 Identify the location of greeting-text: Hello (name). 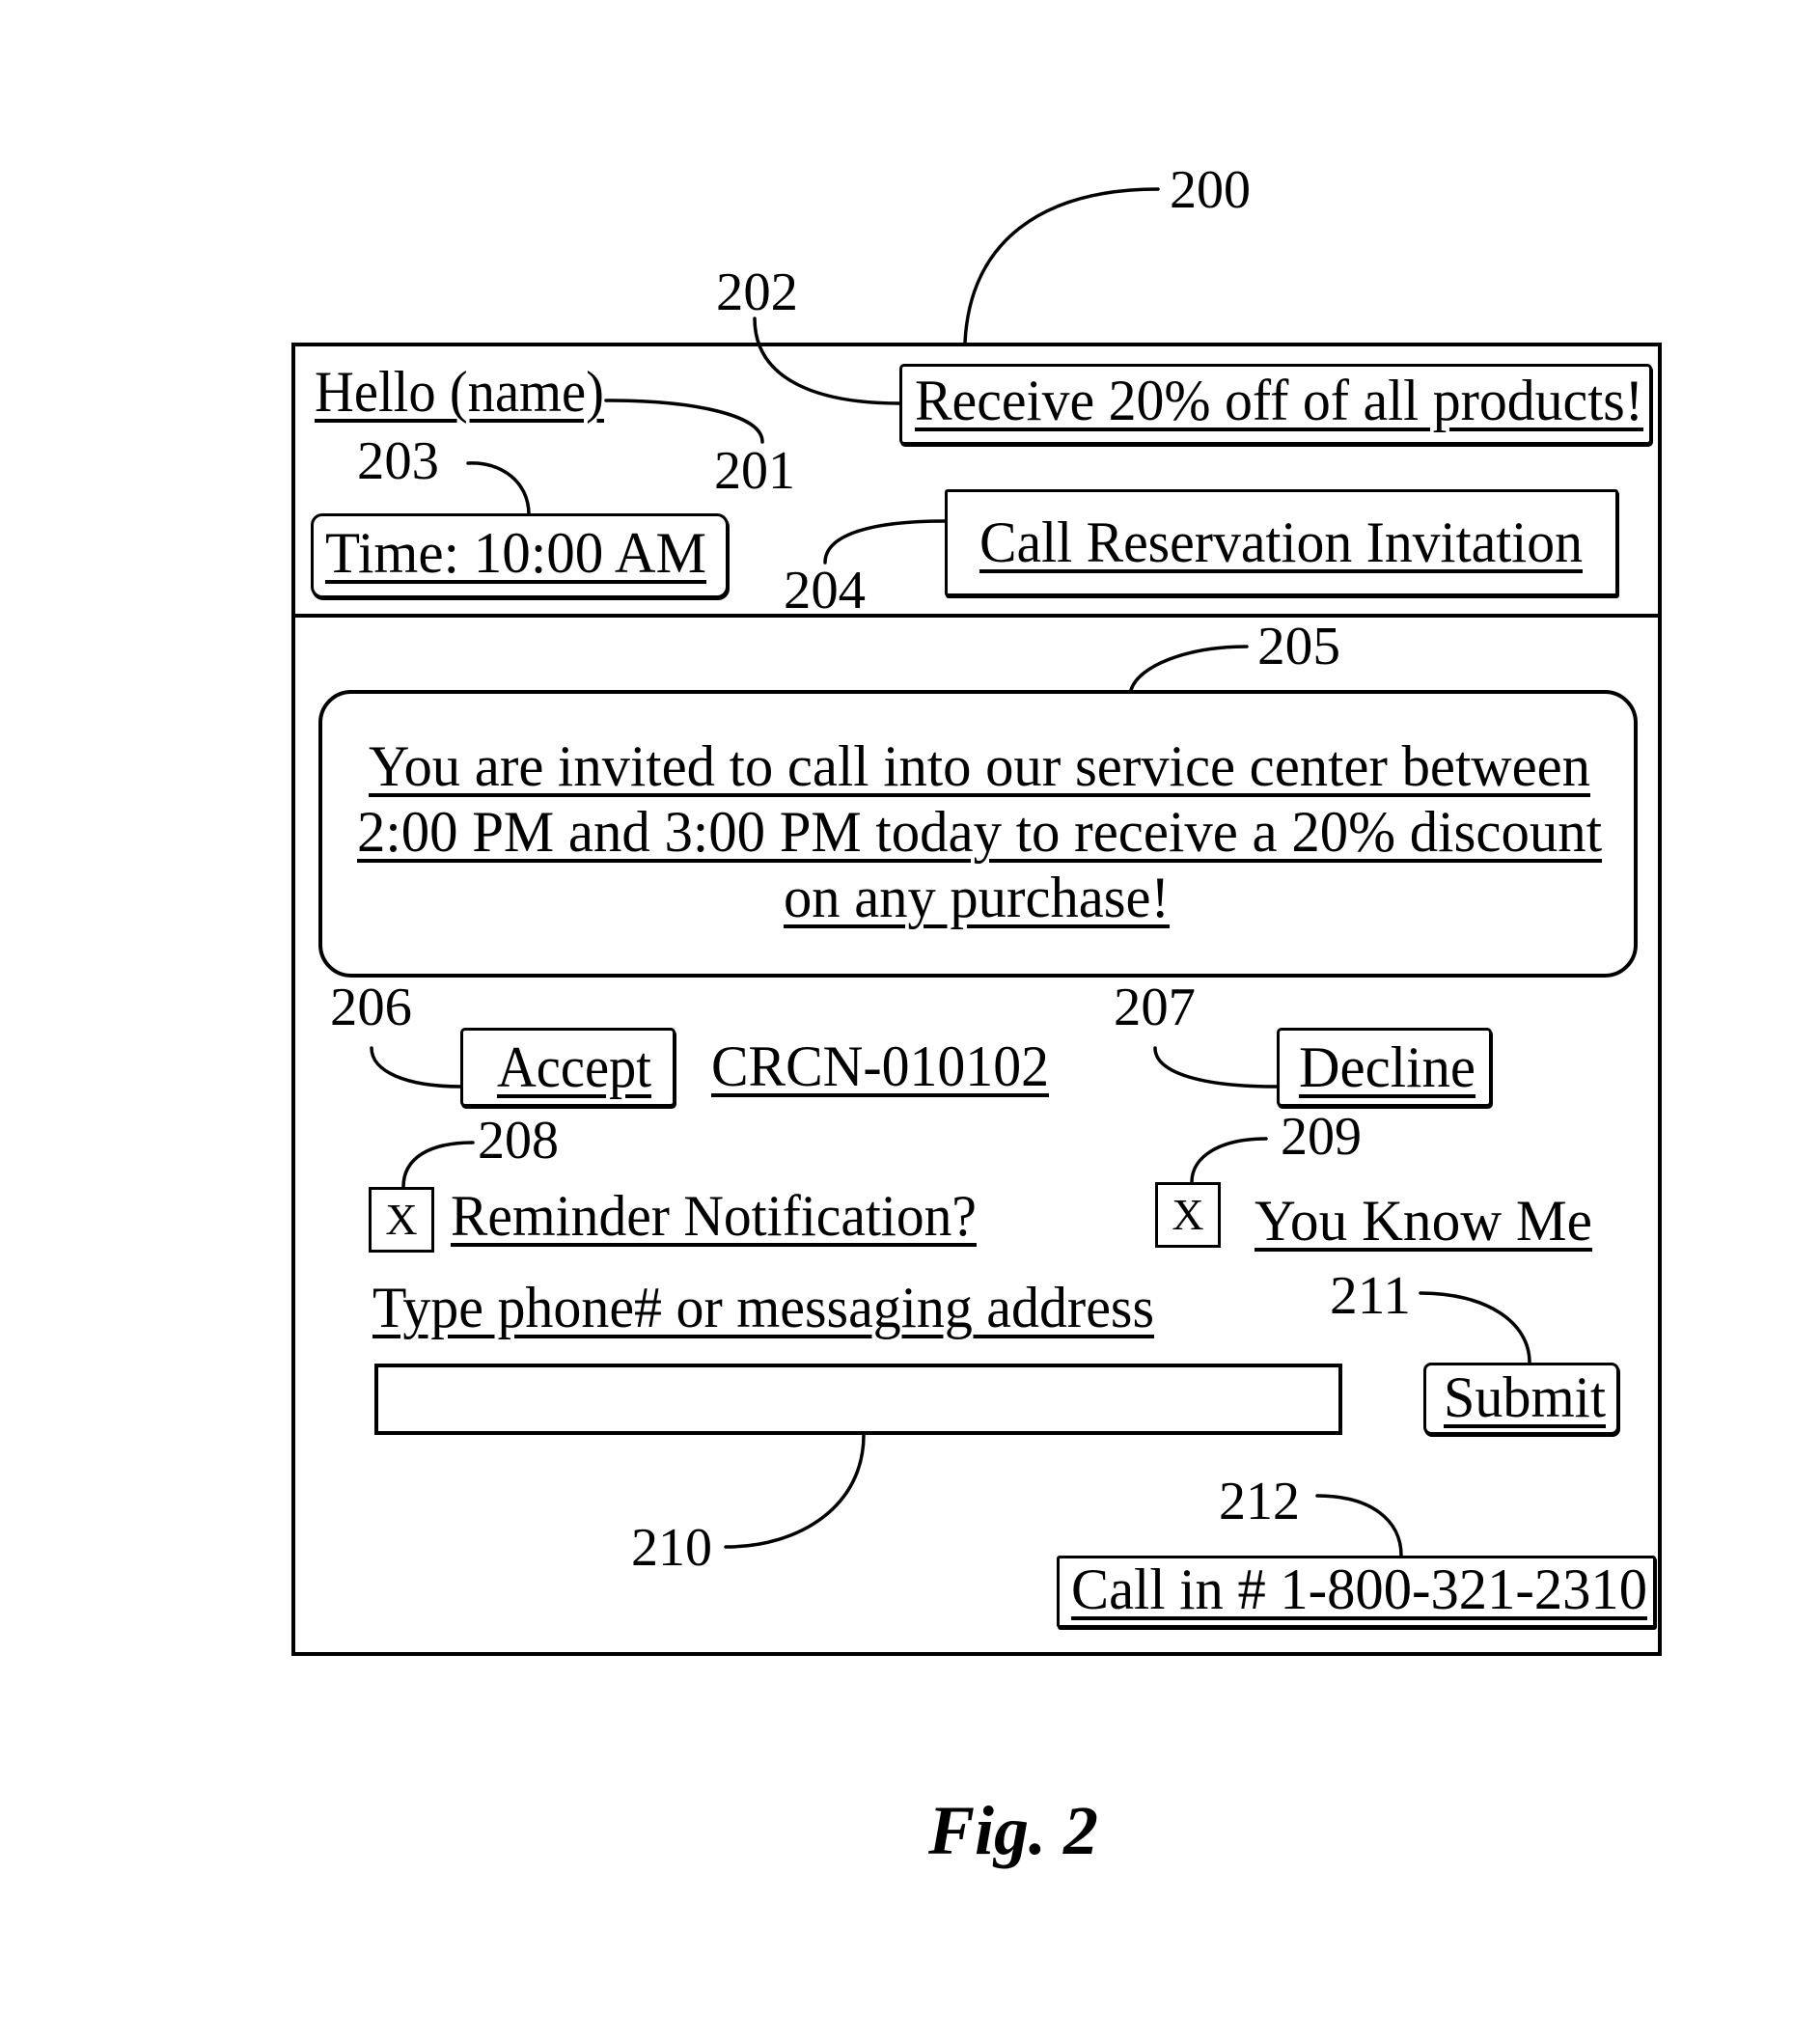
(460, 392).